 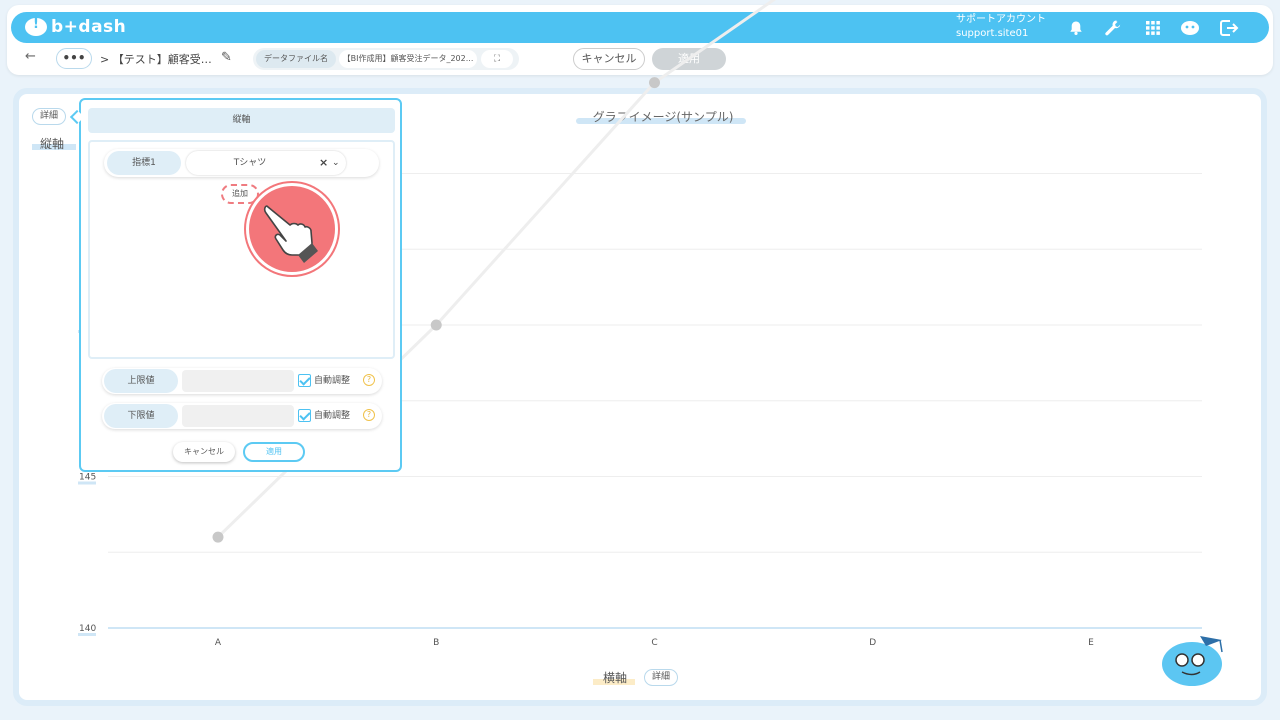 I want to click on mascot-icon, so click(x=1193, y=660).